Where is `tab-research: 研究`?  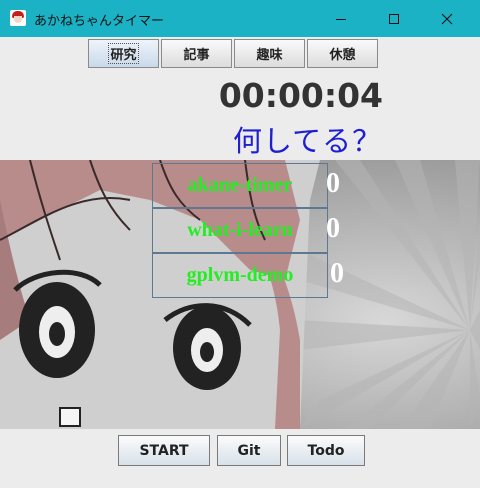
tab-research: 研究 is located at coordinates (123, 53).